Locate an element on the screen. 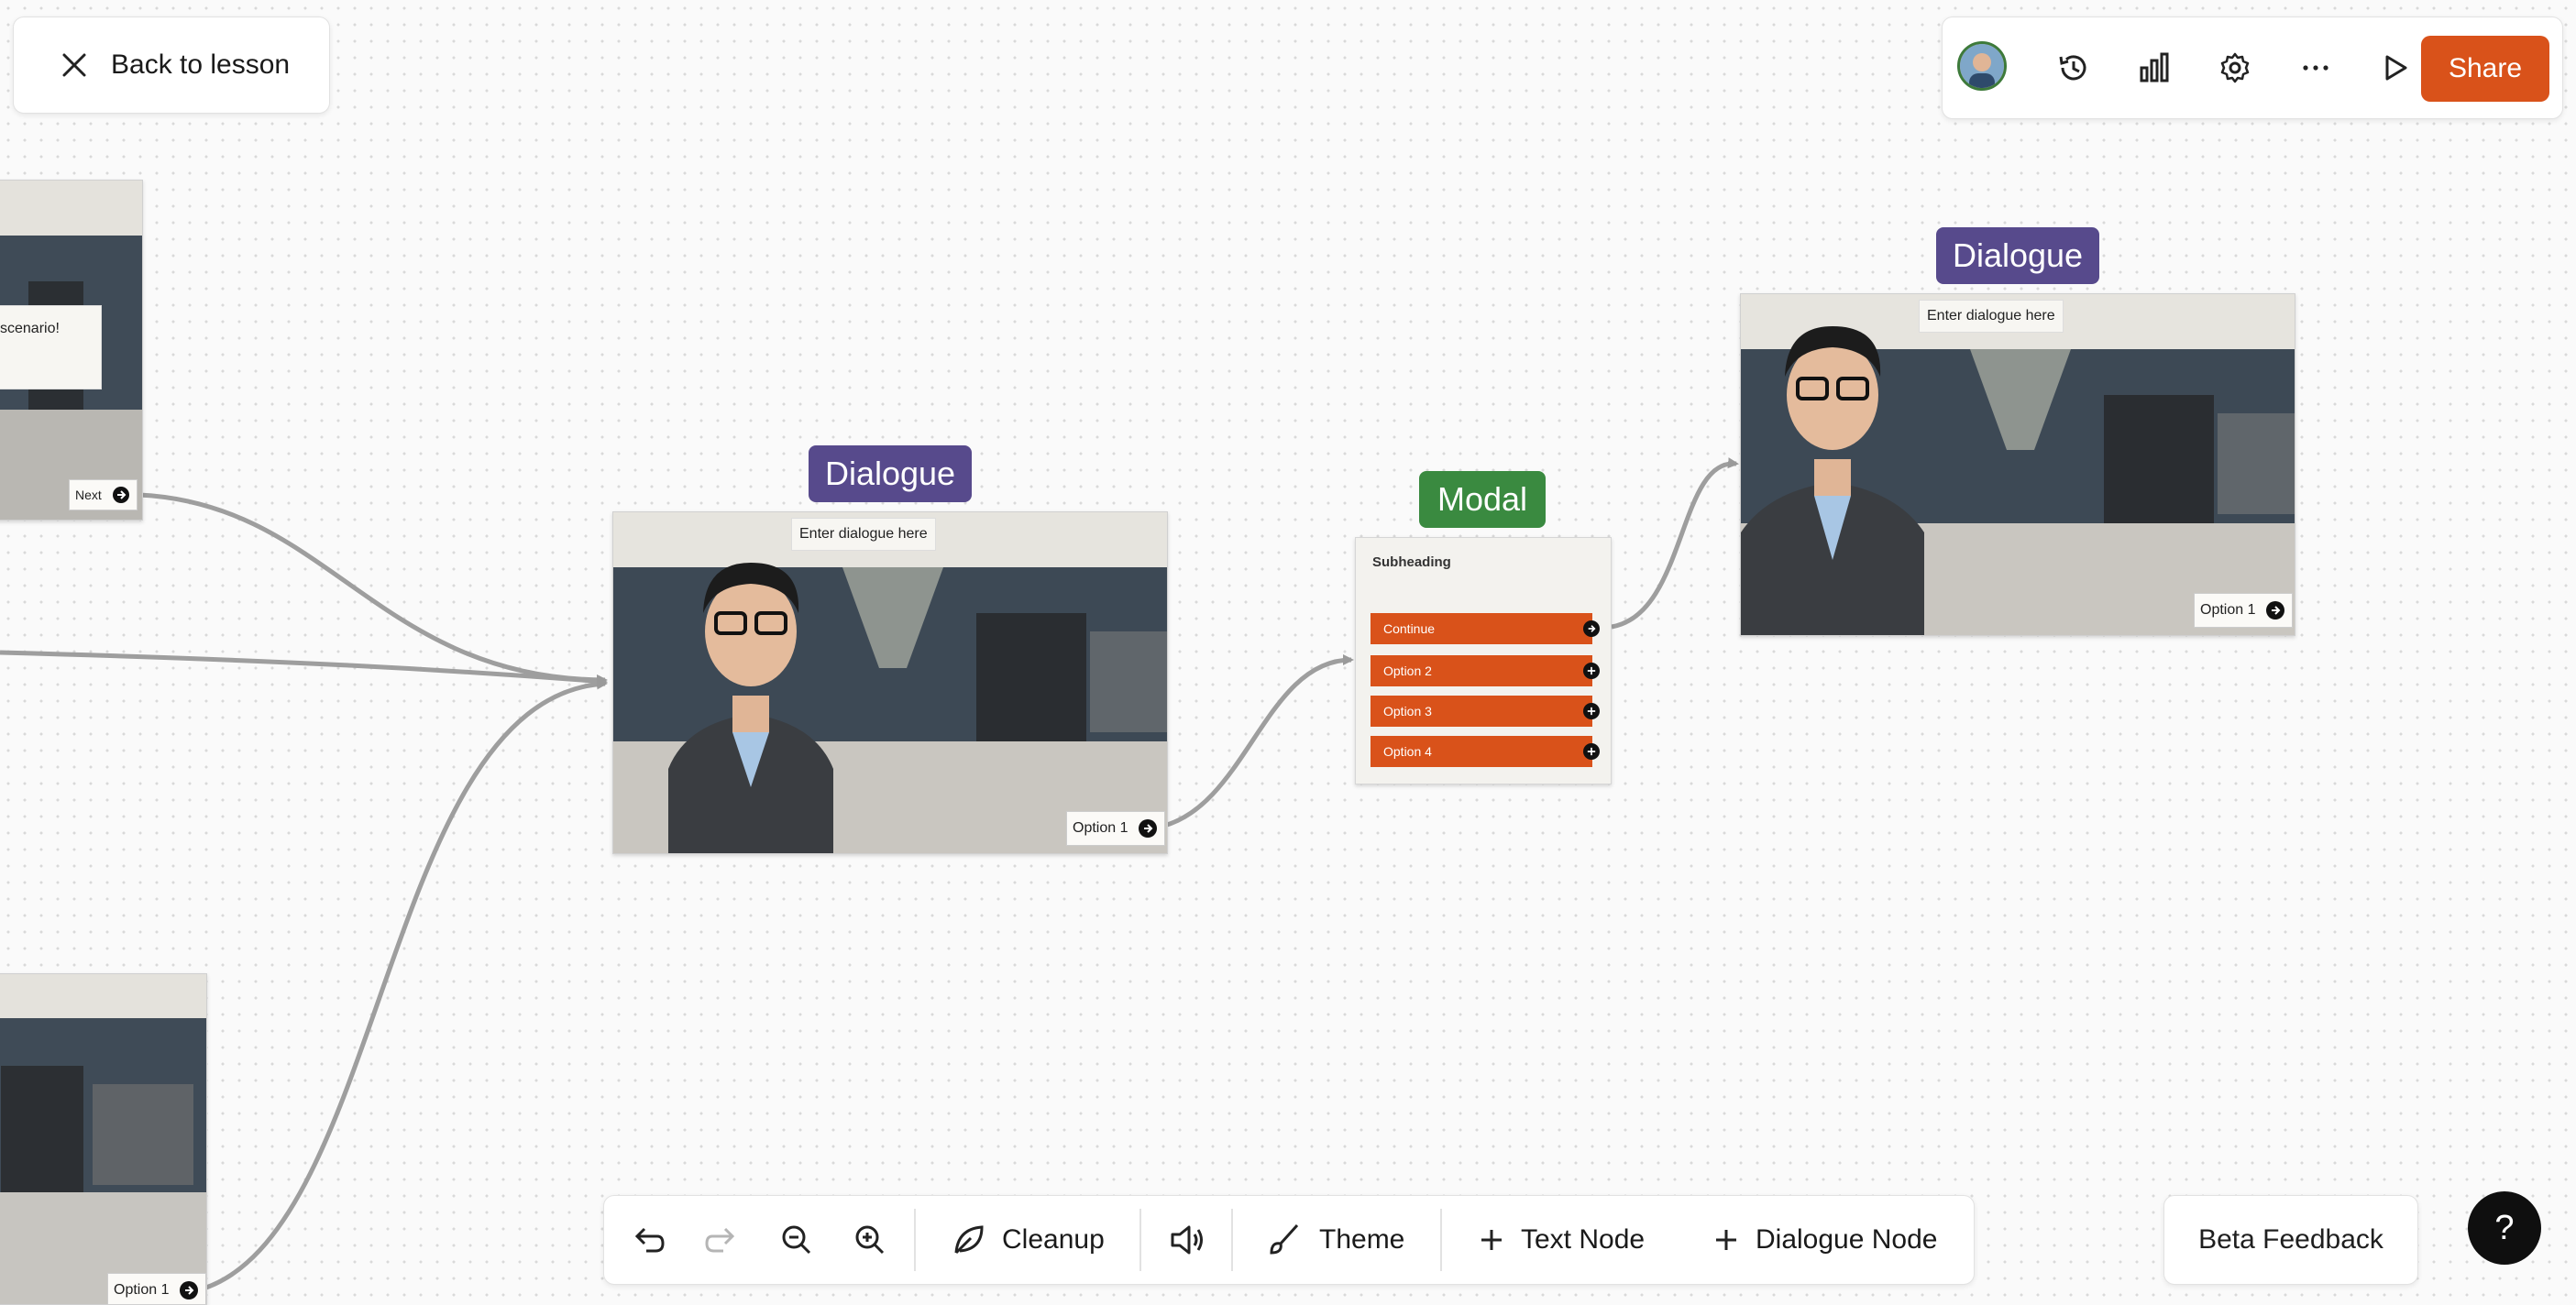  history-icon is located at coordinates (2074, 68).